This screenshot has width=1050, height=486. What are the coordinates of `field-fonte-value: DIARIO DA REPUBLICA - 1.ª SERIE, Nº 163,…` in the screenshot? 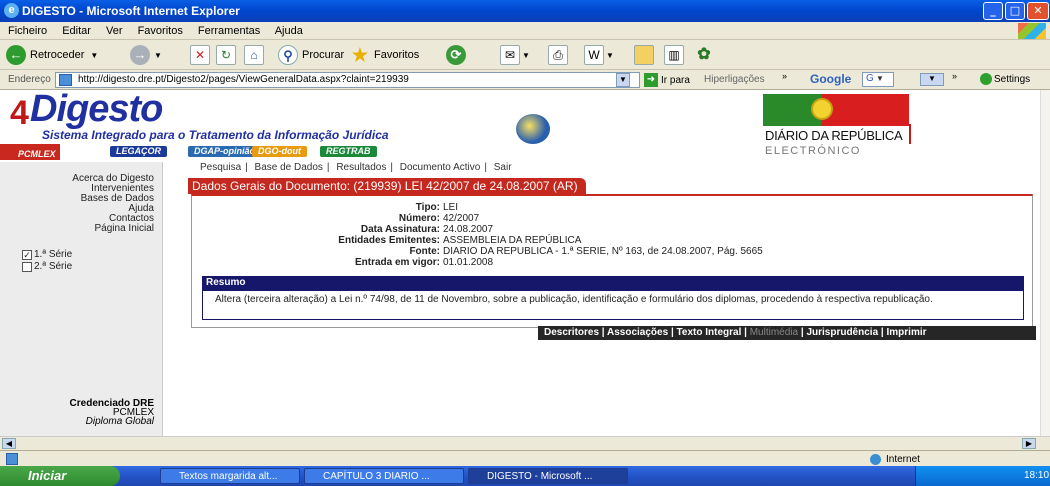 It's located at (603, 251).